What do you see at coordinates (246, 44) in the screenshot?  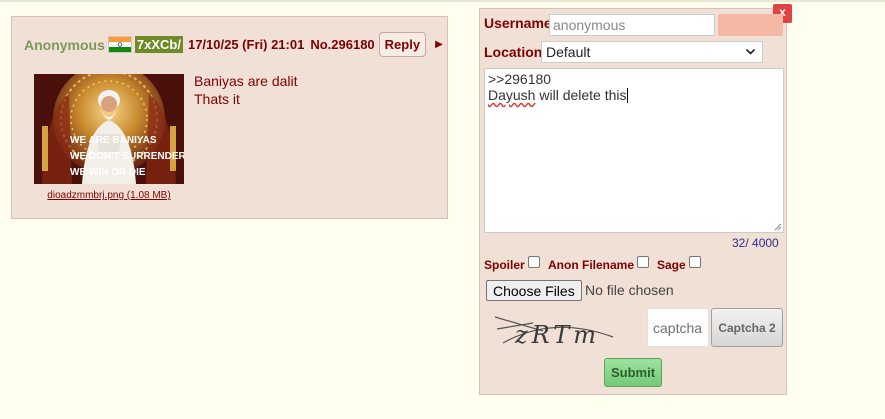 I see `post-date: 17/10/25 (Fri) 21:01` at bounding box center [246, 44].